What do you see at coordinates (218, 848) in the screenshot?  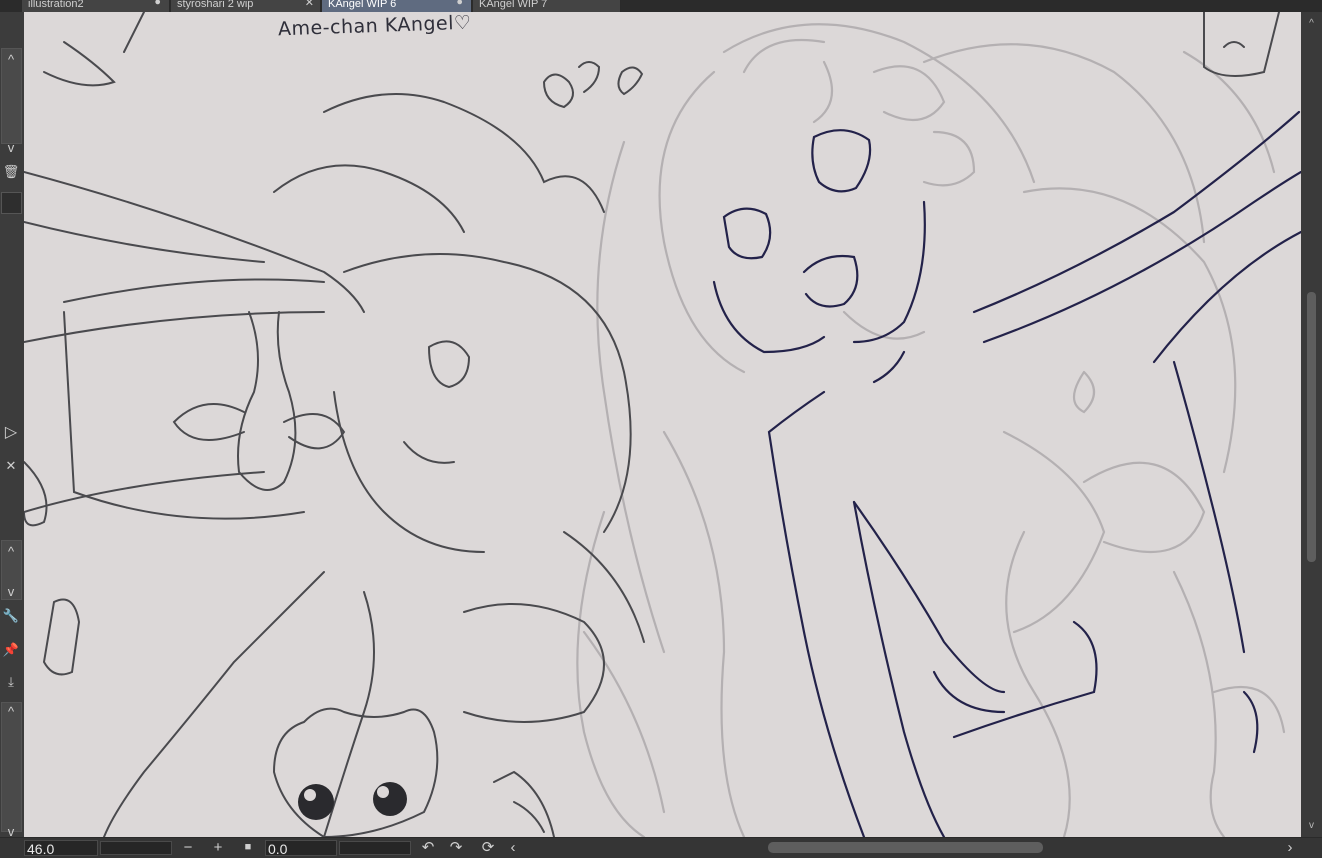 I see `plus-icon: +` at bounding box center [218, 848].